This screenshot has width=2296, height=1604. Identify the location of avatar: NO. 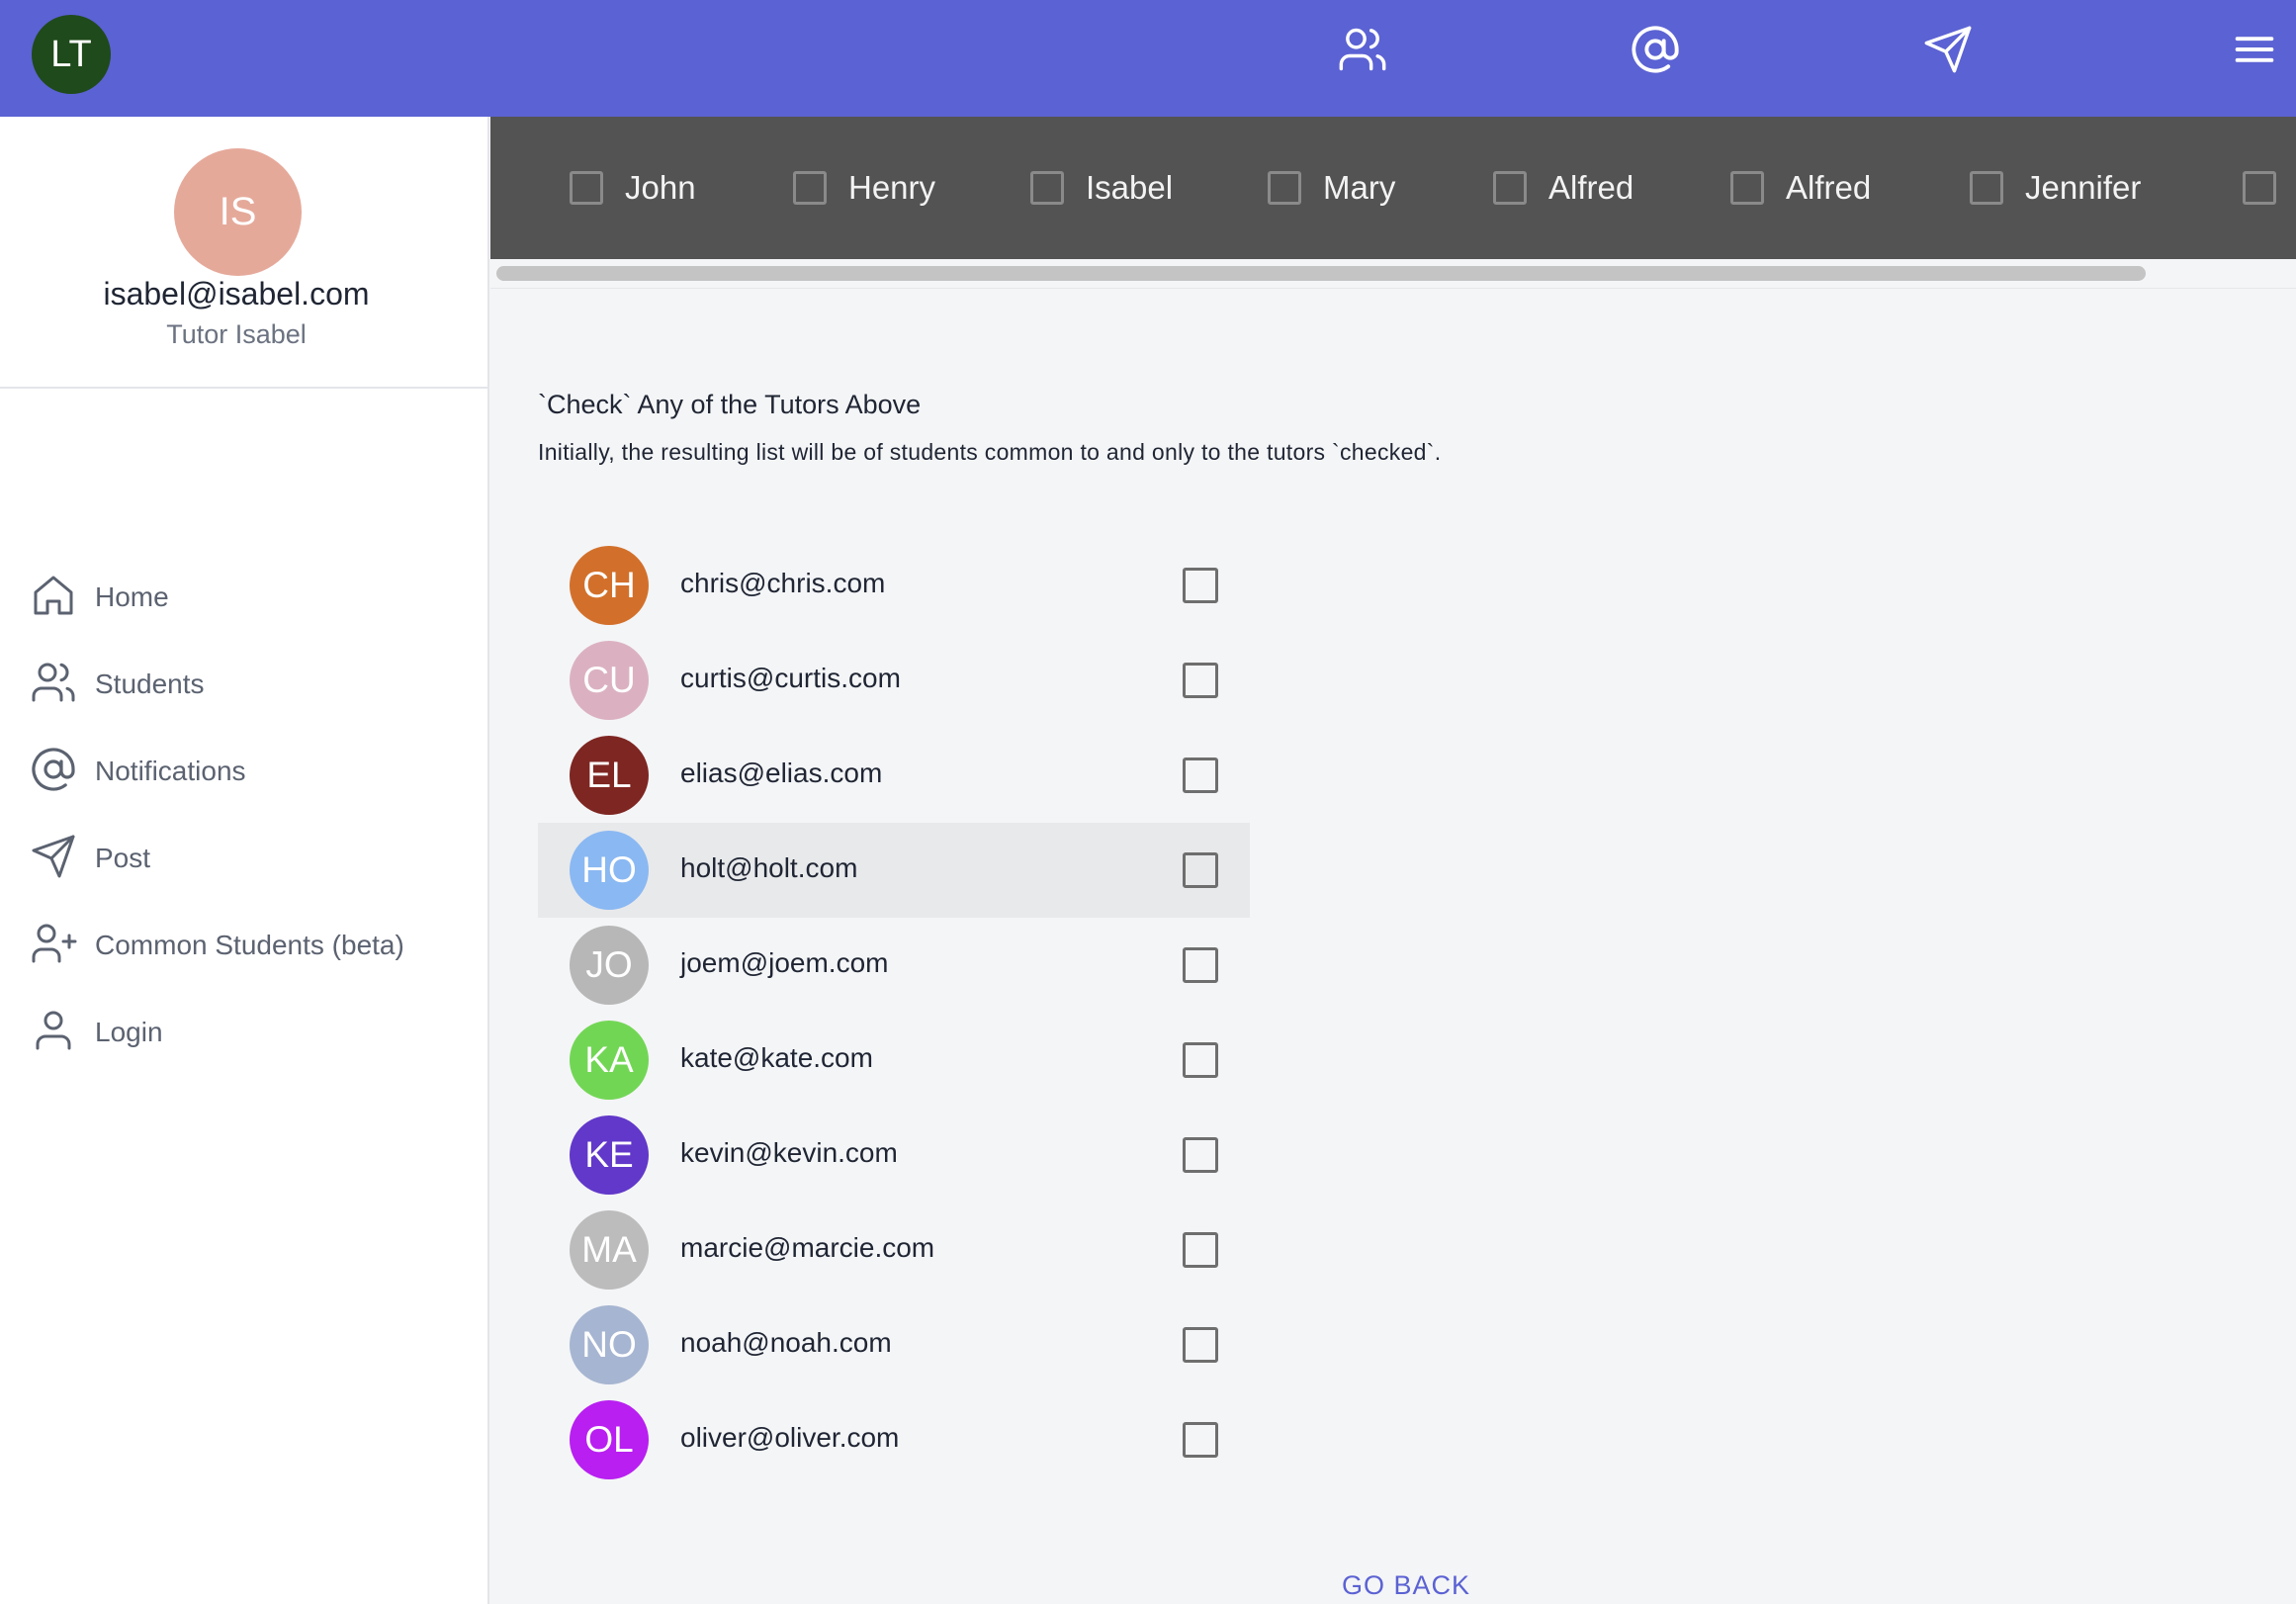
(609, 1344).